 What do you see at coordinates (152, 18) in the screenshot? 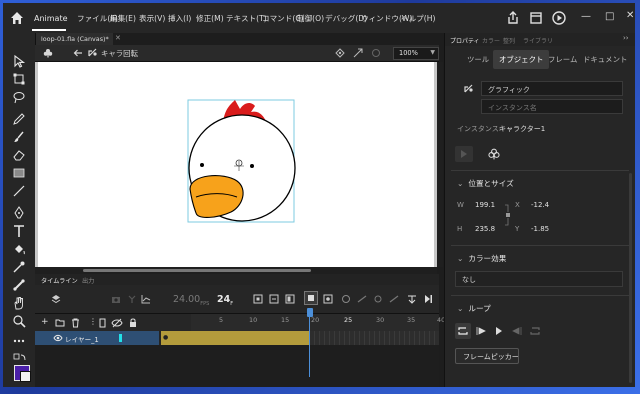
I see `menu-view: 表示(V)` at bounding box center [152, 18].